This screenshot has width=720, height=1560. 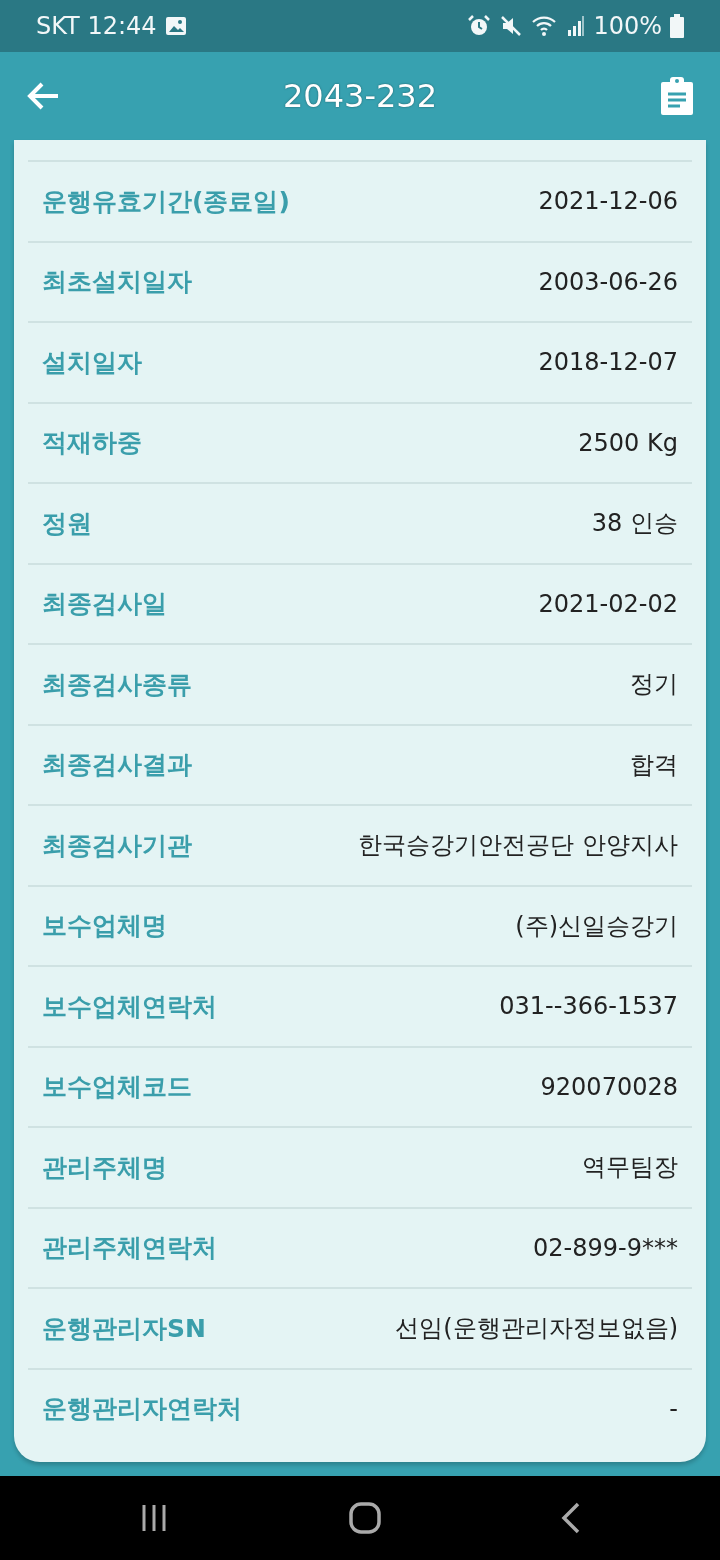 I want to click on clipboard-button, so click(x=677, y=96).